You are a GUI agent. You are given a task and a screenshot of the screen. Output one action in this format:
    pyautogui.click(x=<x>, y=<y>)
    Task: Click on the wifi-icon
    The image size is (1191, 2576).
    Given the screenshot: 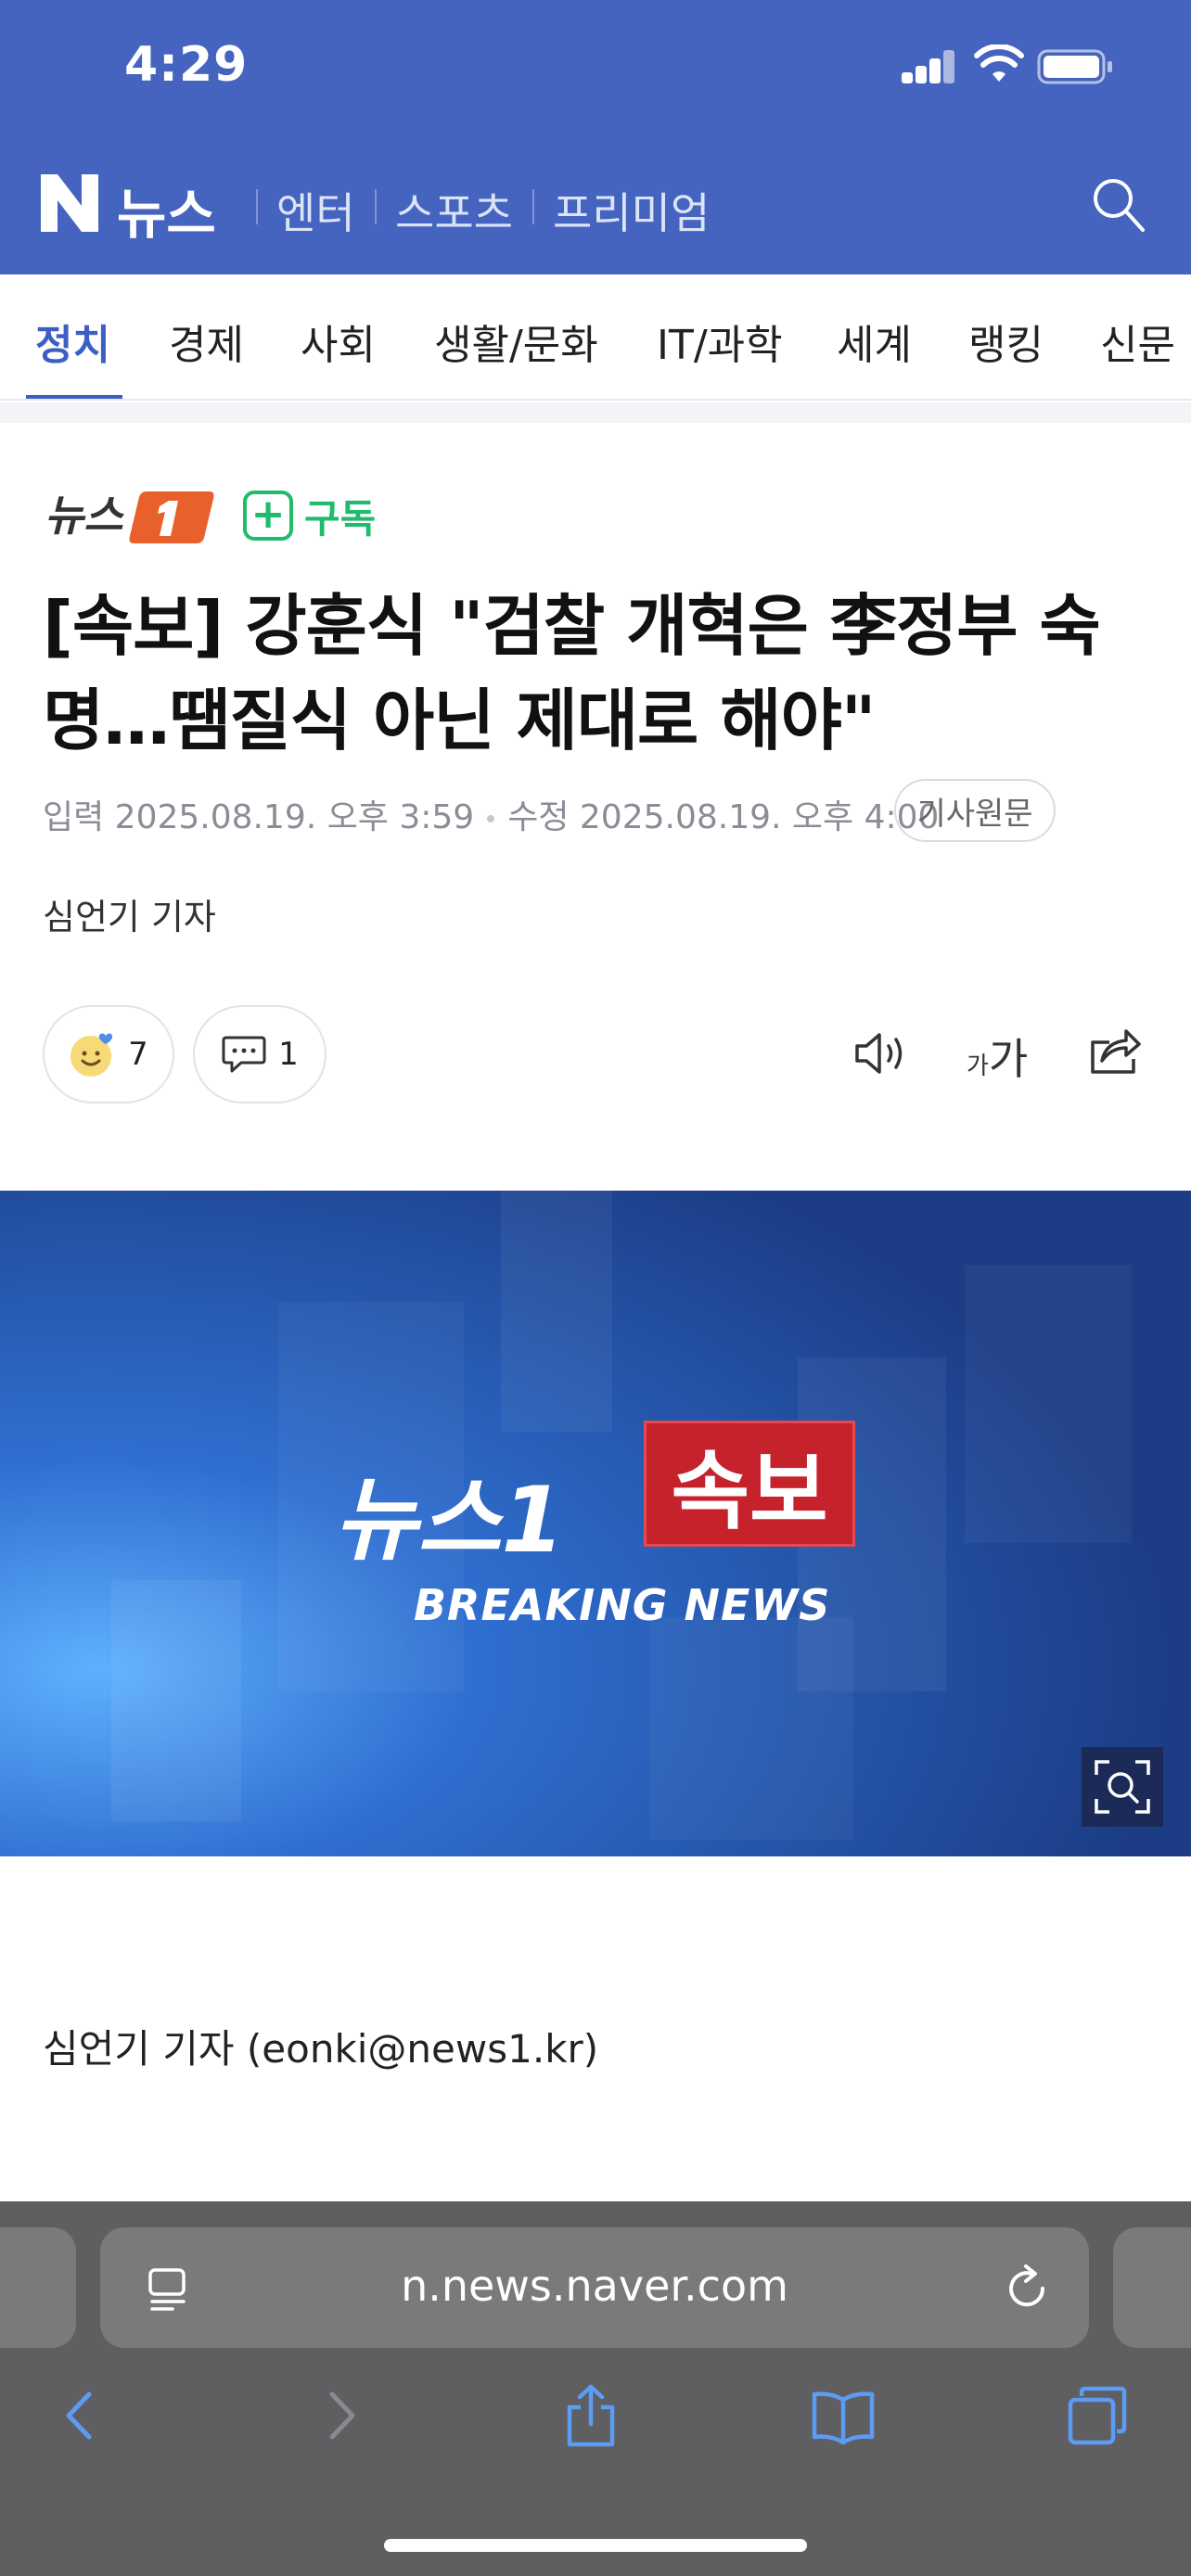 What is the action you would take?
    pyautogui.click(x=999, y=64)
    